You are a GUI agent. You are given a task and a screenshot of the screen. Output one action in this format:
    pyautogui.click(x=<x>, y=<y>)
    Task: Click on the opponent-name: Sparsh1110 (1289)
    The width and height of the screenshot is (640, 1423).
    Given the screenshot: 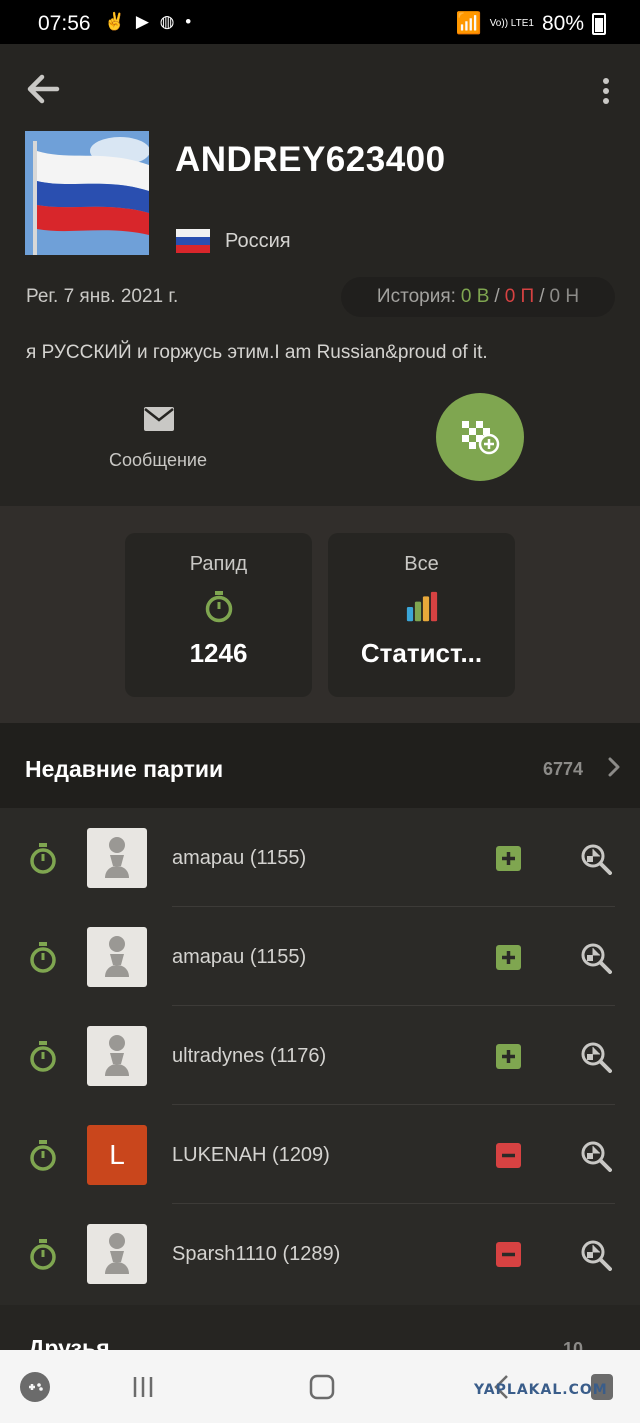 What is the action you would take?
    pyautogui.click(x=256, y=1254)
    